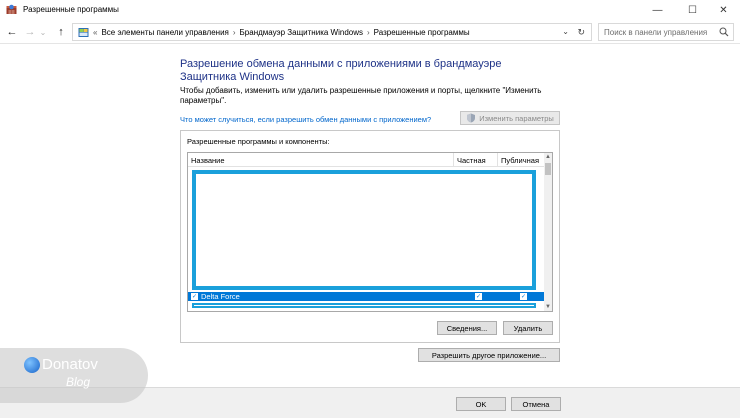  I want to click on breadcrumb-root-icon: «, so click(95, 32).